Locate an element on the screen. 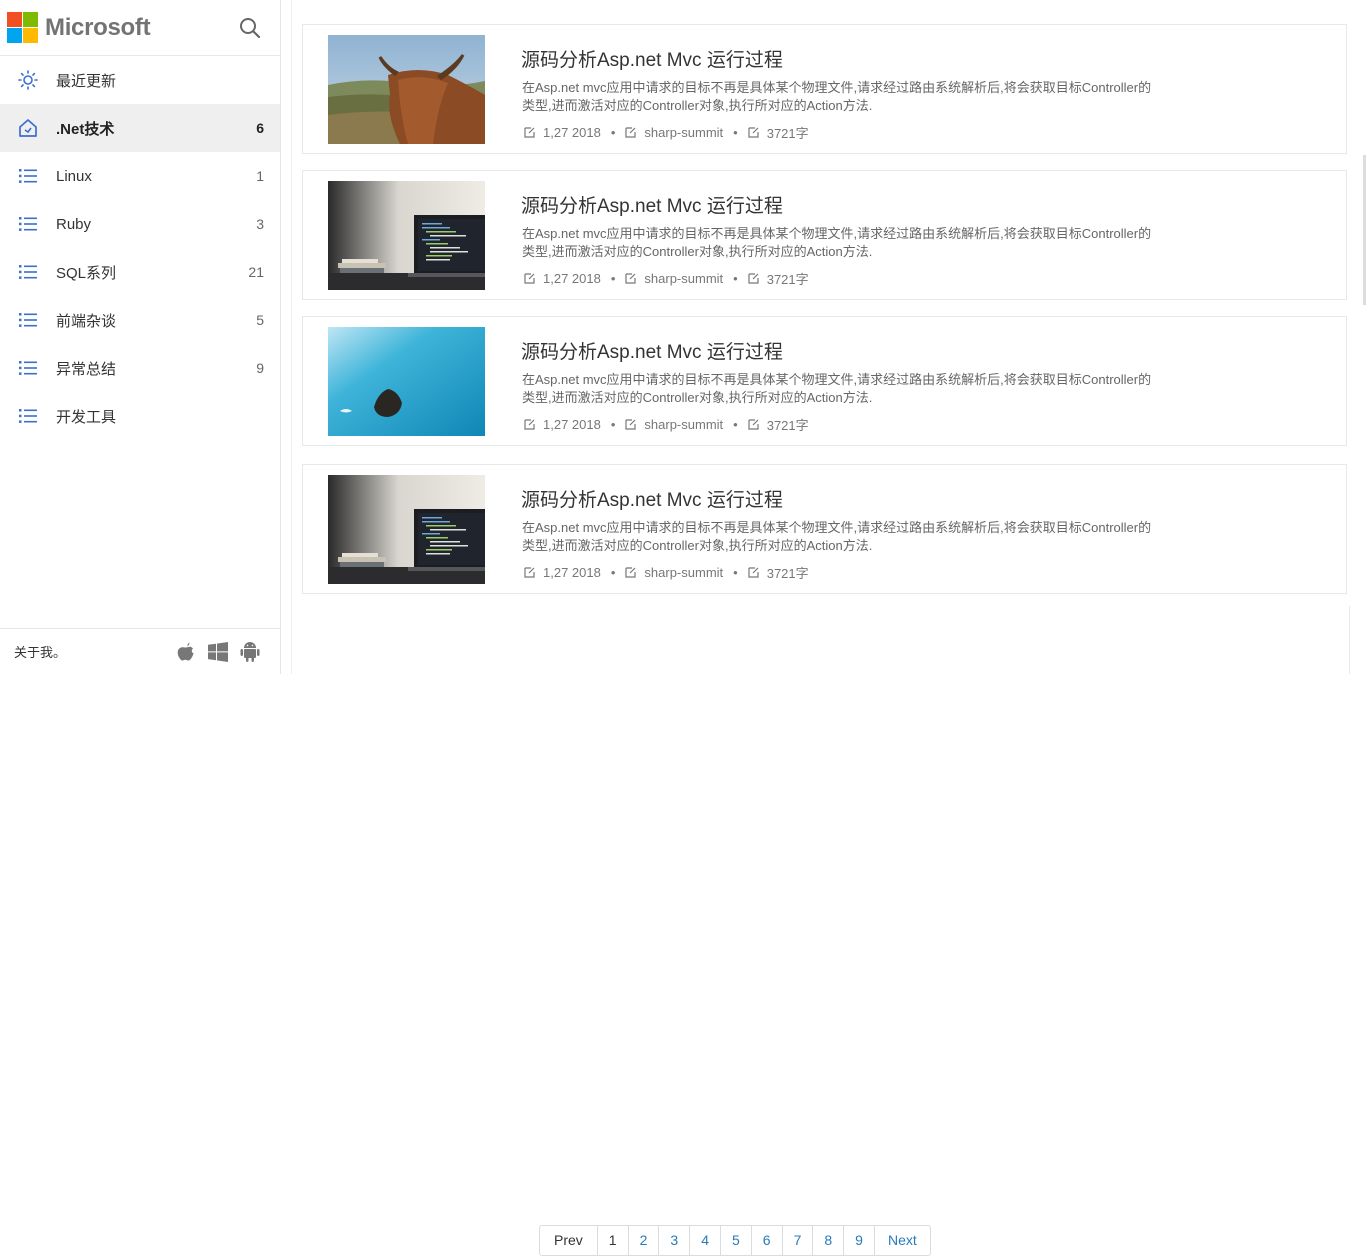 The height and width of the screenshot is (1256, 1366). sidebar-footer: 关于我。 is located at coordinates (140, 651).